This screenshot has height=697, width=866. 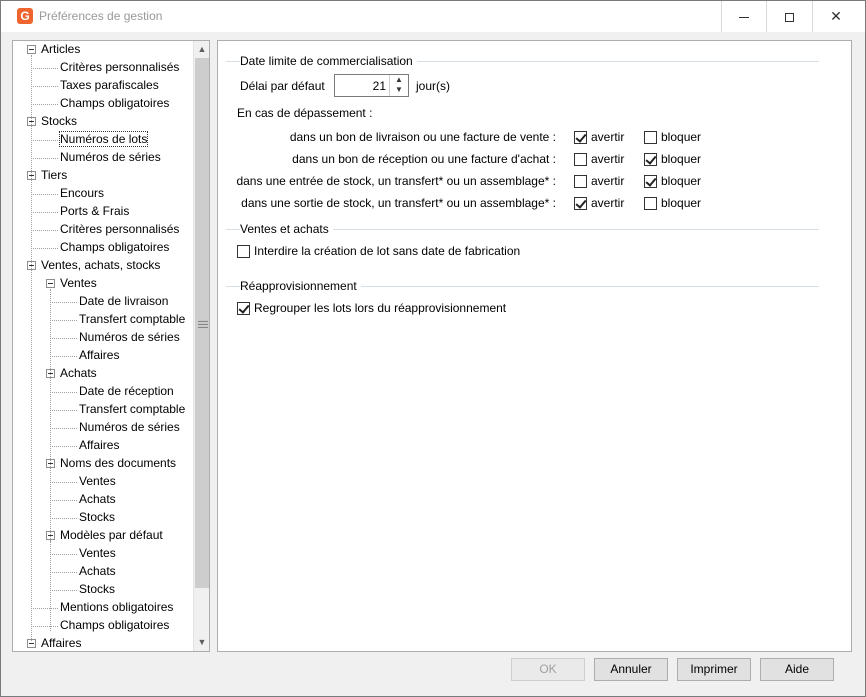 I want to click on tree-item: Noms des documents, so click(x=118, y=464).